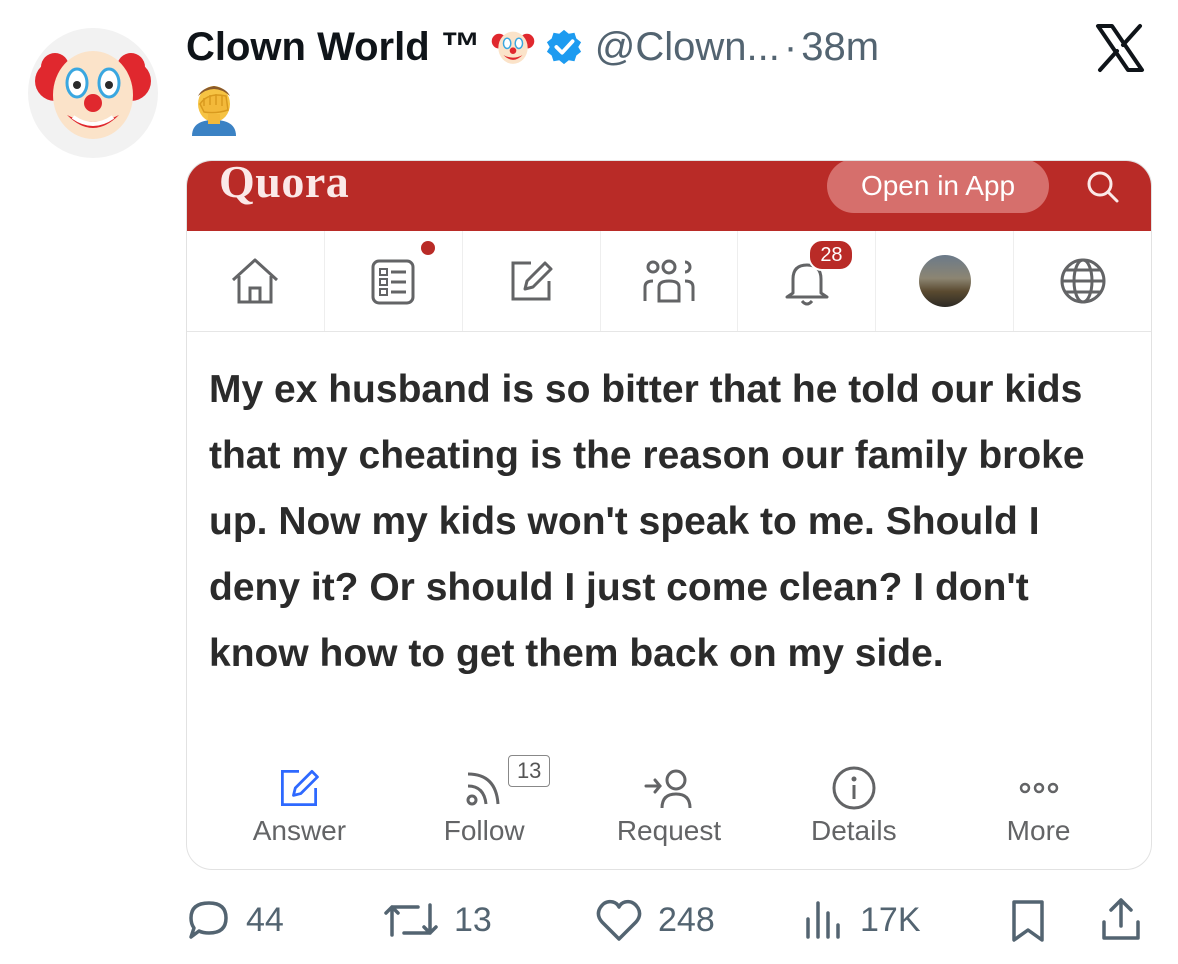  I want to click on x-logo-icon, so click(1120, 48).